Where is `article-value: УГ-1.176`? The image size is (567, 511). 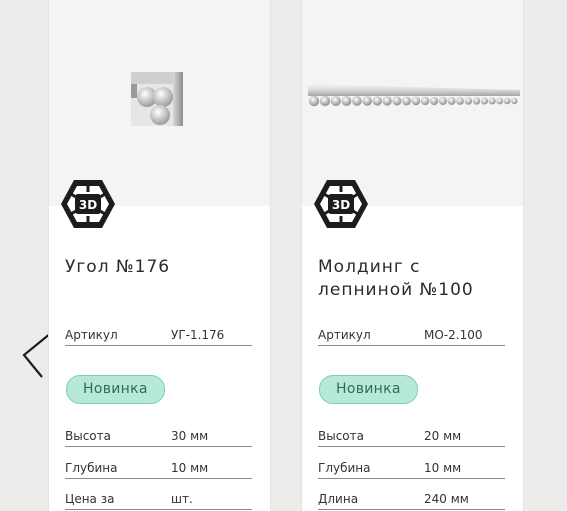
article-value: УГ-1.176 is located at coordinates (198, 335).